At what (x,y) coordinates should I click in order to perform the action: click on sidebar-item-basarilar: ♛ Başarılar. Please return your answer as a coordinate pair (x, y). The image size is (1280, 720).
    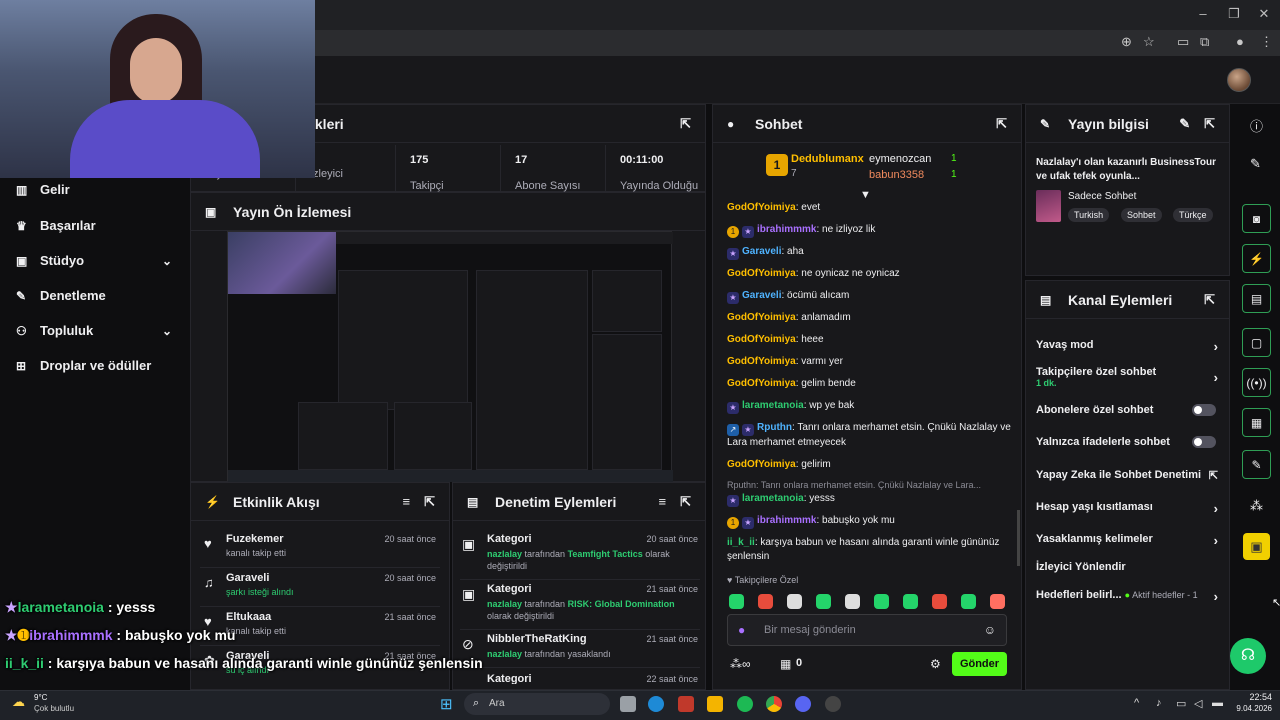
    Looking at the image, I should click on (96, 225).